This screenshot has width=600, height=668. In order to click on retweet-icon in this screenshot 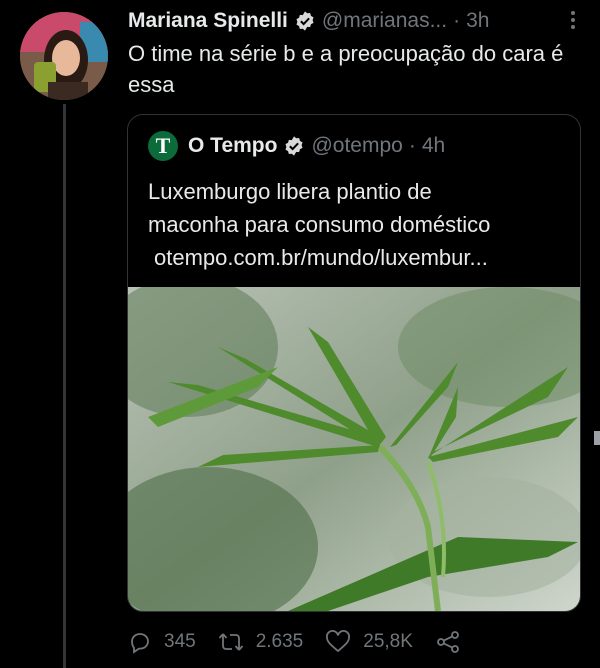, I will do `click(230, 642)`.